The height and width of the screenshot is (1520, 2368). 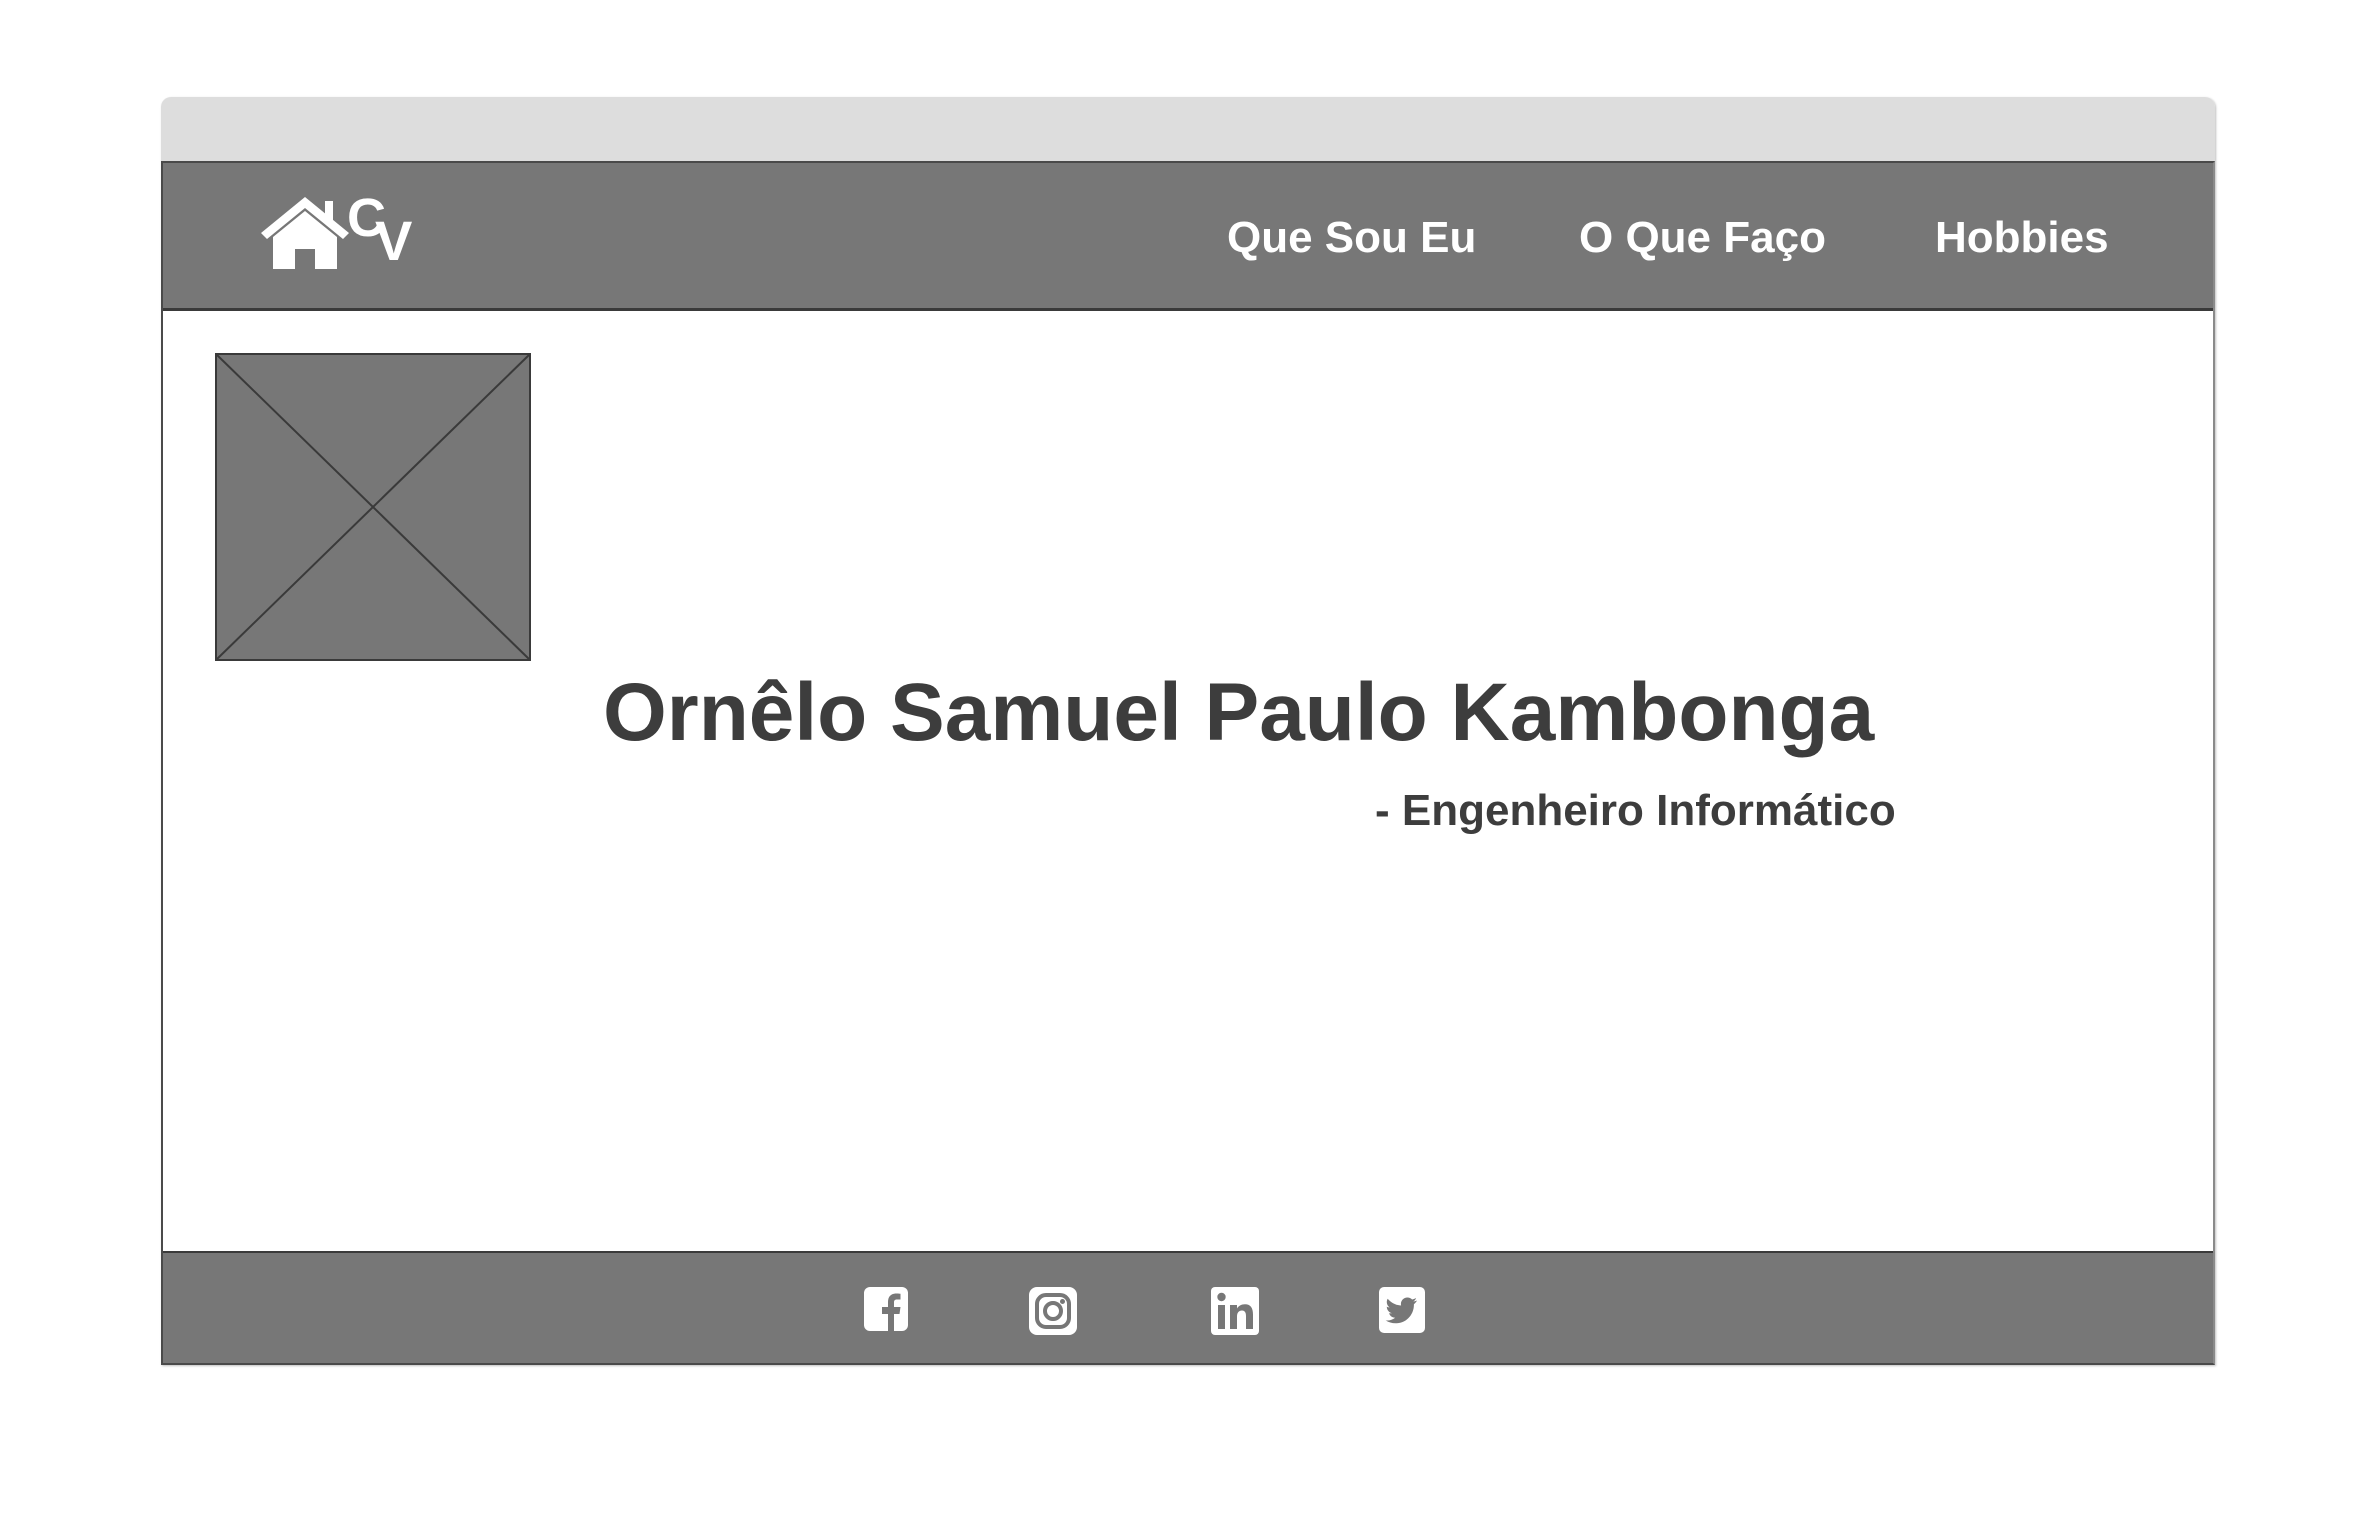 What do you see at coordinates (1702, 238) in the screenshot?
I see `nav-item-o-que-faco: O Que Faço` at bounding box center [1702, 238].